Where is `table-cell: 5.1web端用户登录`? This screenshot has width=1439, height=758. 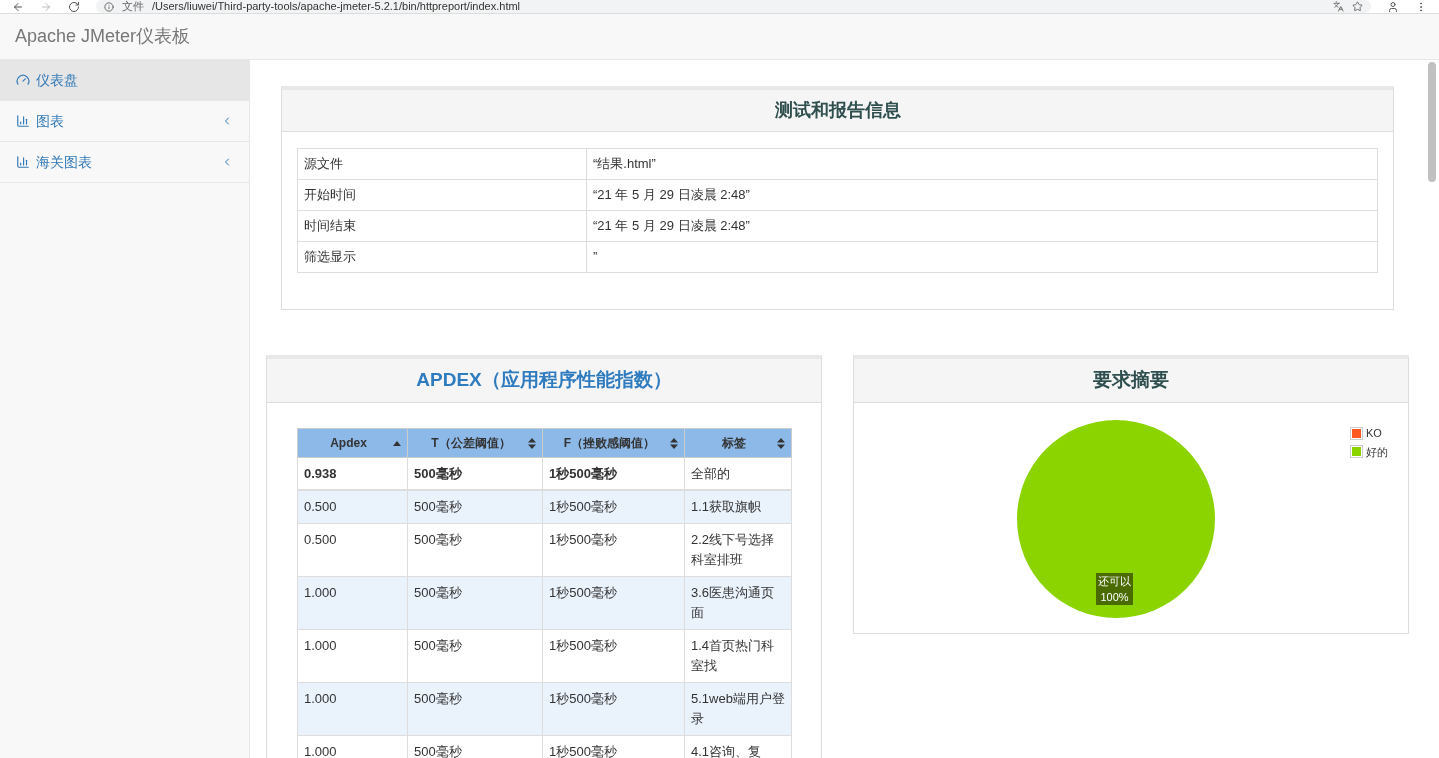 table-cell: 5.1web端用户登录 is located at coordinates (738, 708).